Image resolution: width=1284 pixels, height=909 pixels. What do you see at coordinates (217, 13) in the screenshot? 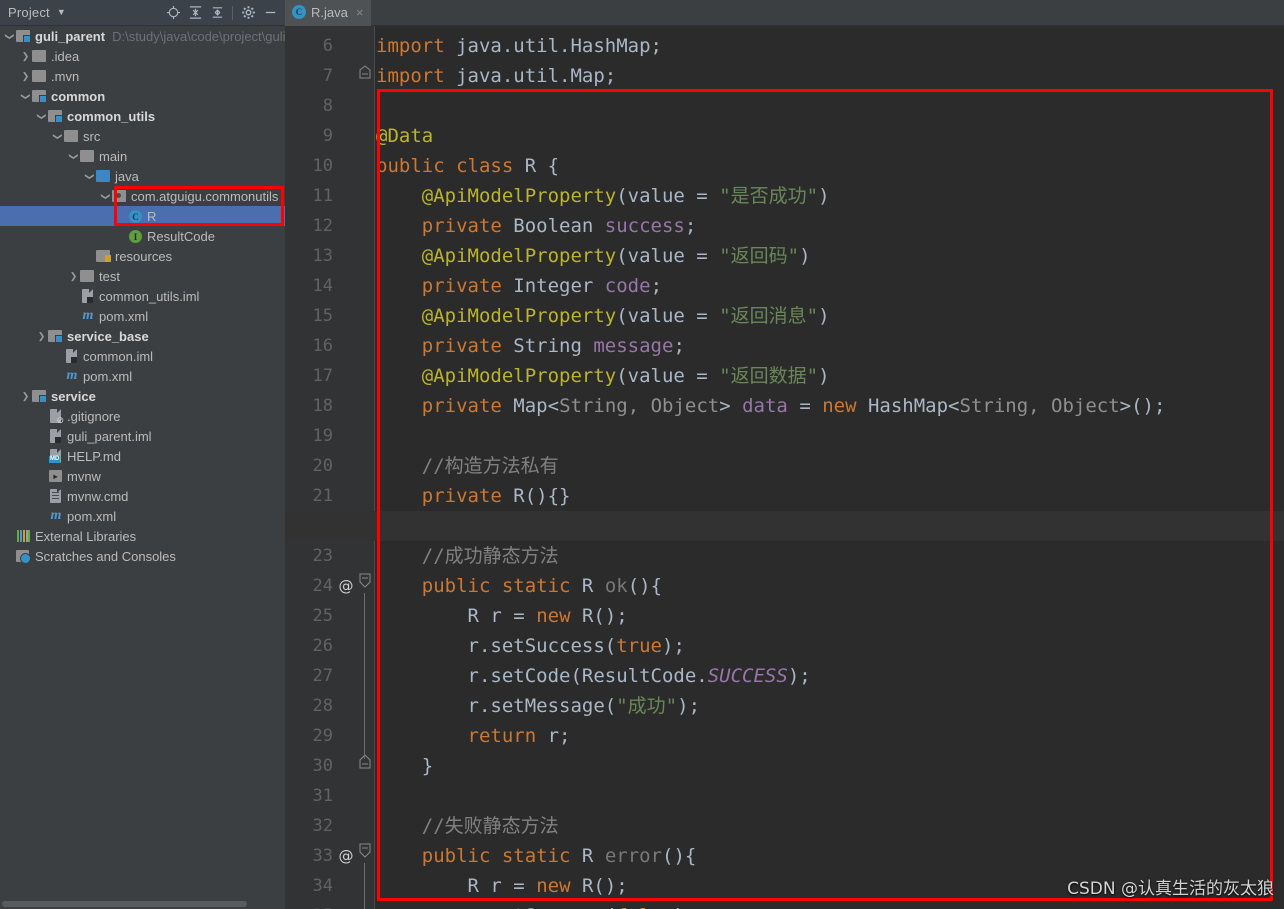
I see `expand-all-icon` at bounding box center [217, 13].